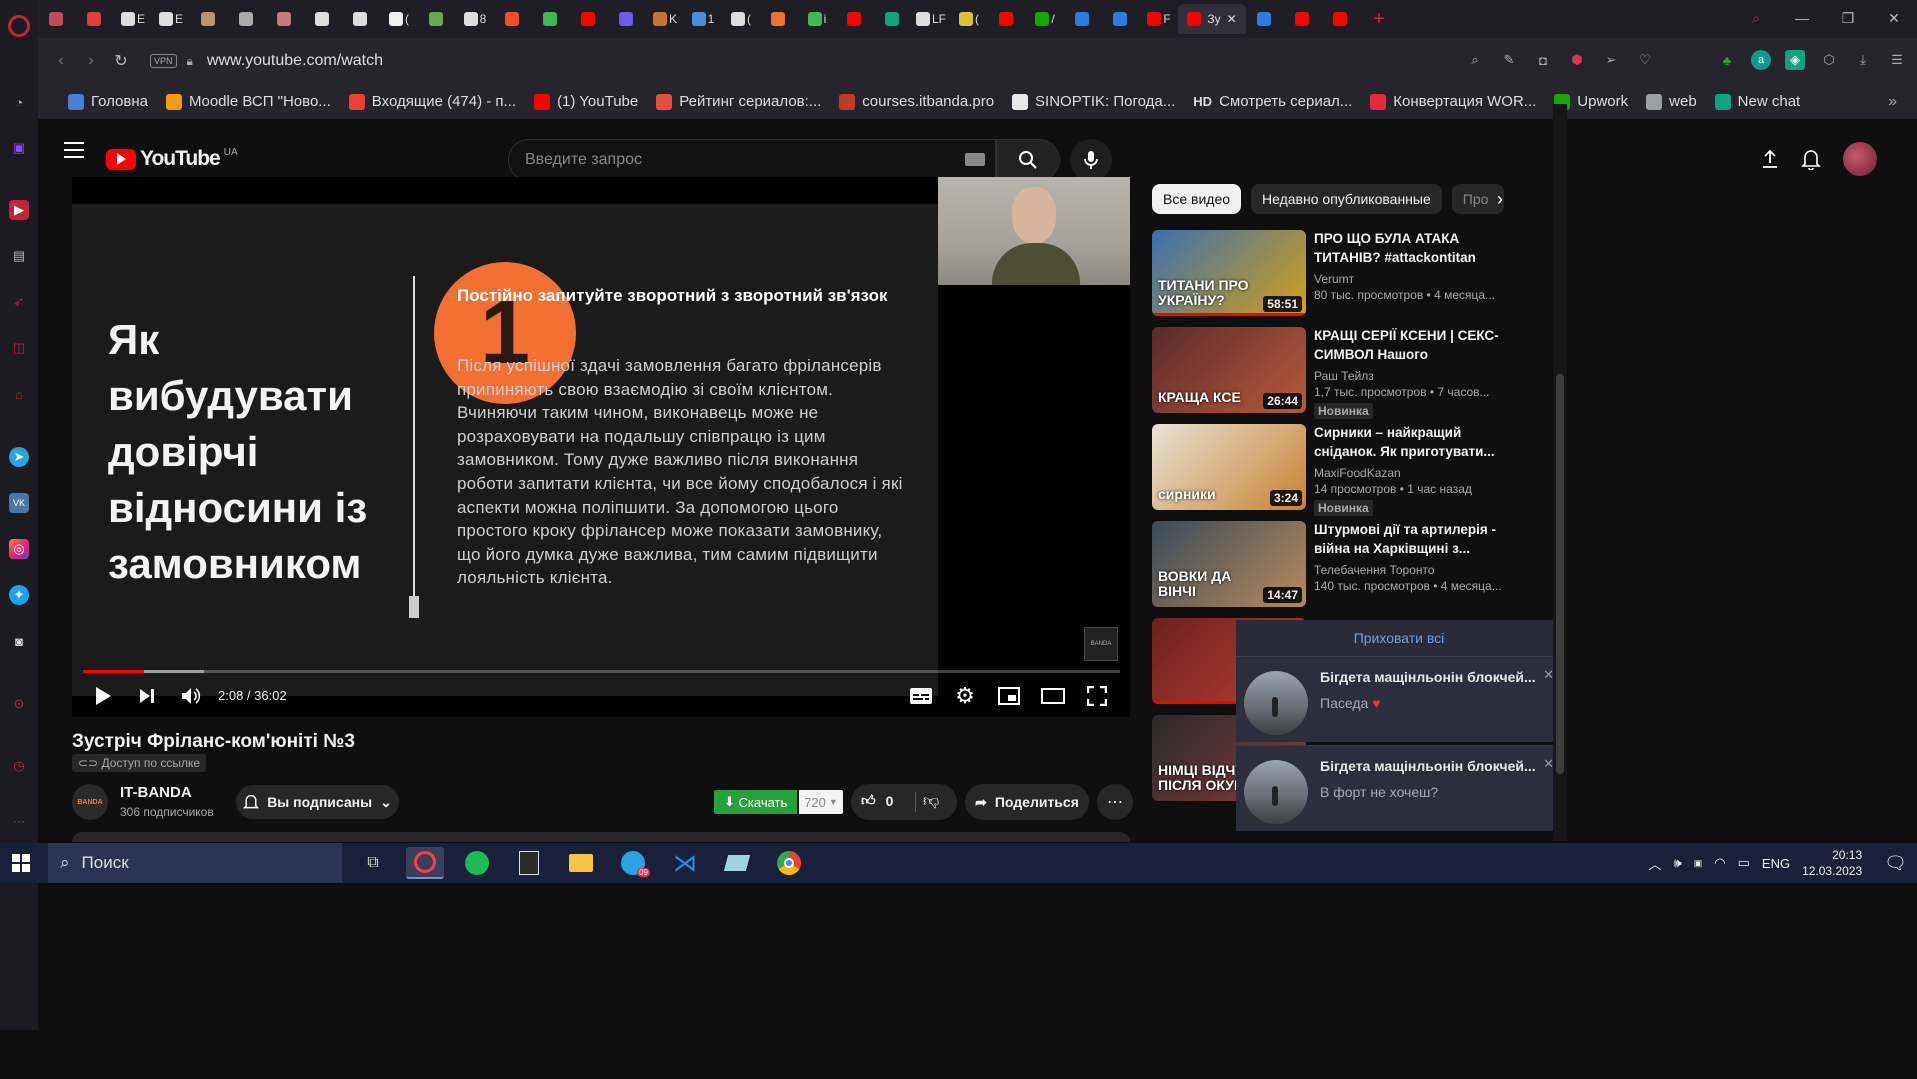  What do you see at coordinates (19, 766) in the screenshot?
I see `history-icon: ◷` at bounding box center [19, 766].